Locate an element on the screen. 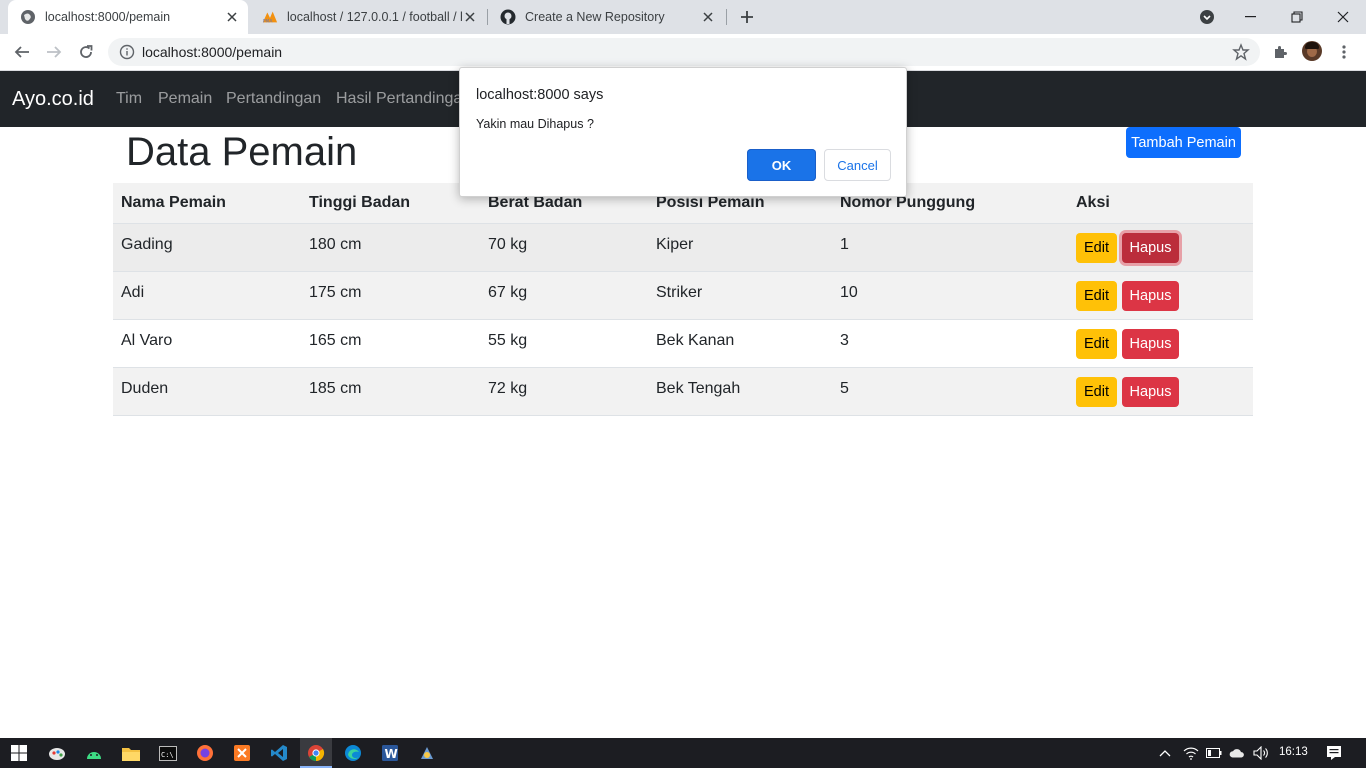 This screenshot has height=768, width=1366. tab-separator is located at coordinates (726, 17).